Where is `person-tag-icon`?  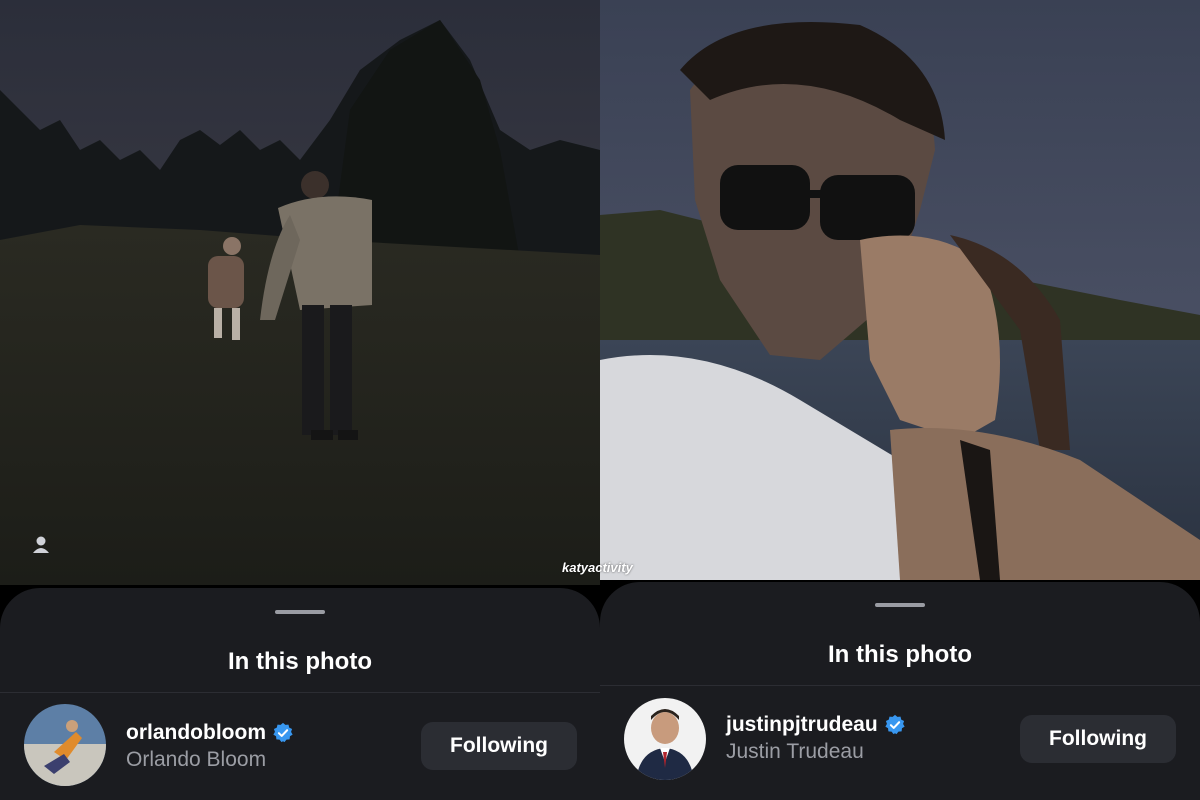 person-tag-icon is located at coordinates (41, 545).